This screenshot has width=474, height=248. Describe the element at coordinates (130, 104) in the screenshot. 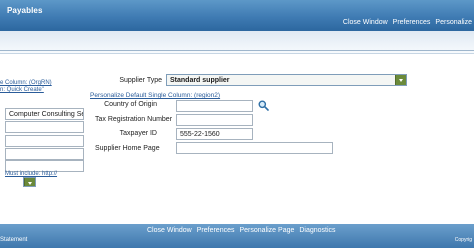

I see `country-of-origin-label: Country of Origin` at that location.